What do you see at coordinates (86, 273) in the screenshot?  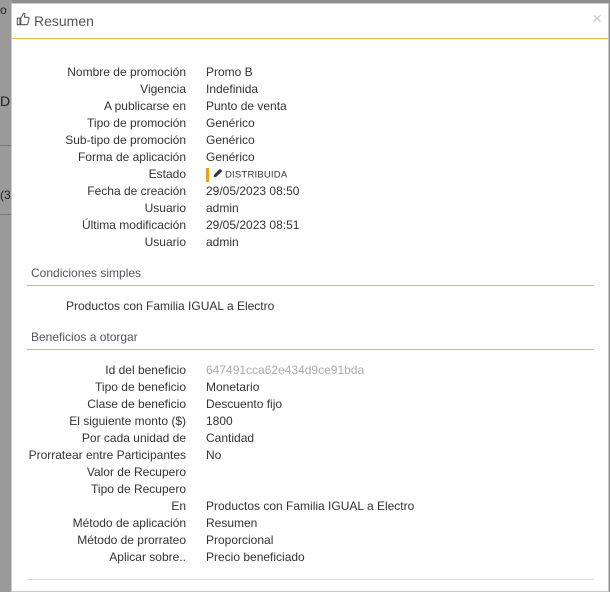 I see `conditions-title-text: Condiciones simples` at bounding box center [86, 273].